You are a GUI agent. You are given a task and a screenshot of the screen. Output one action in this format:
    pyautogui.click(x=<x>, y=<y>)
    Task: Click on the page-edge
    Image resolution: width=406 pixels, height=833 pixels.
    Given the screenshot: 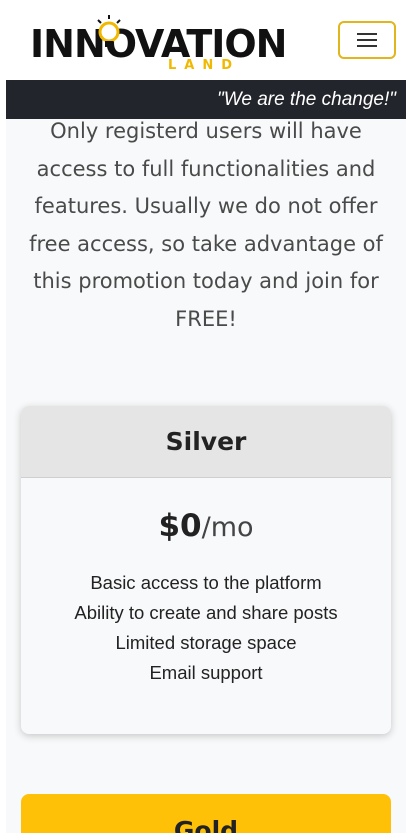 What is the action you would take?
    pyautogui.click(x=3, y=416)
    